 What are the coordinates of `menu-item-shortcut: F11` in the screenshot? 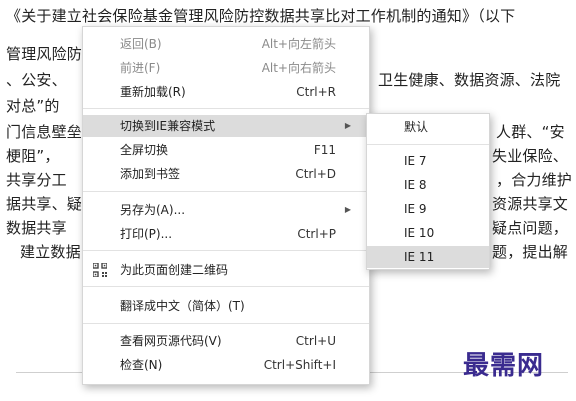 It's located at (324, 150).